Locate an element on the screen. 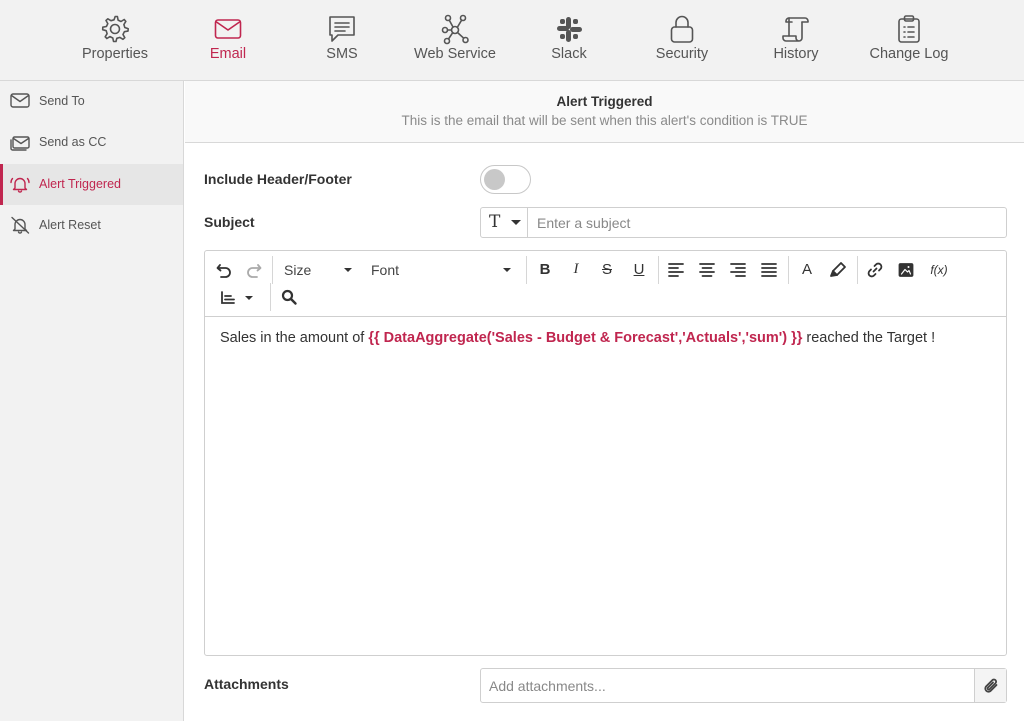  align-left-icon is located at coordinates (676, 270).